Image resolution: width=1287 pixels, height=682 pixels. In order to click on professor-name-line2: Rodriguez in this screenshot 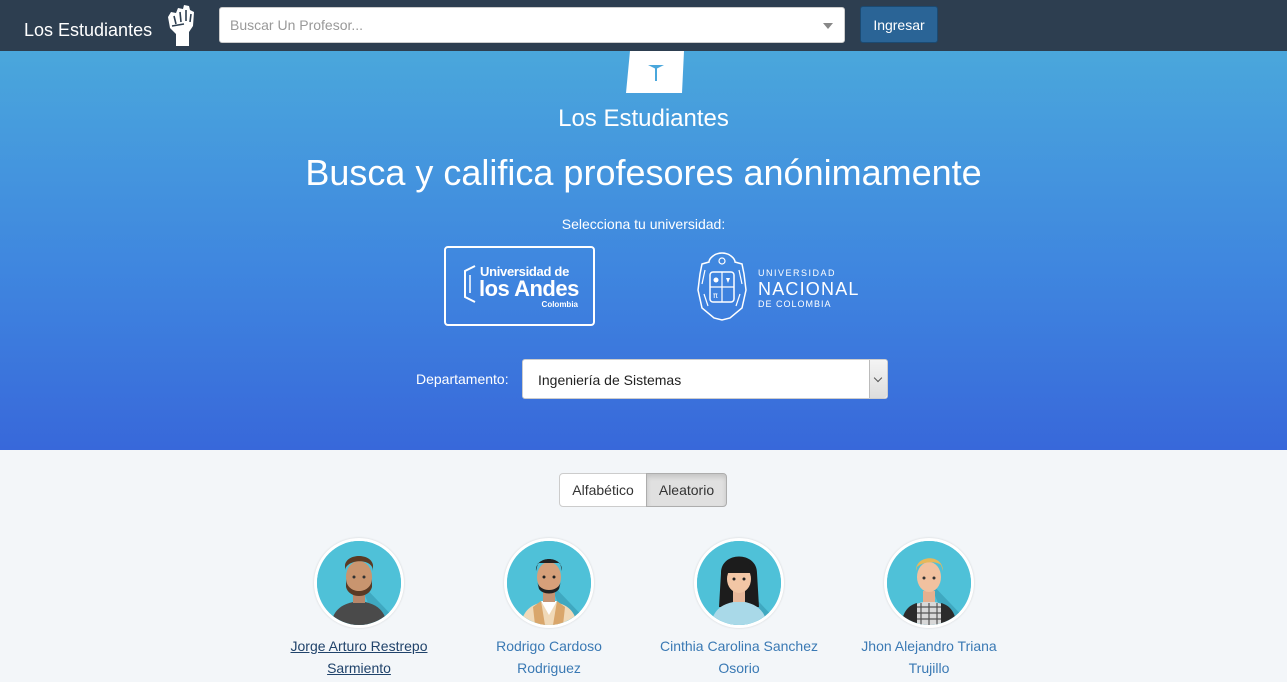, I will do `click(549, 668)`.